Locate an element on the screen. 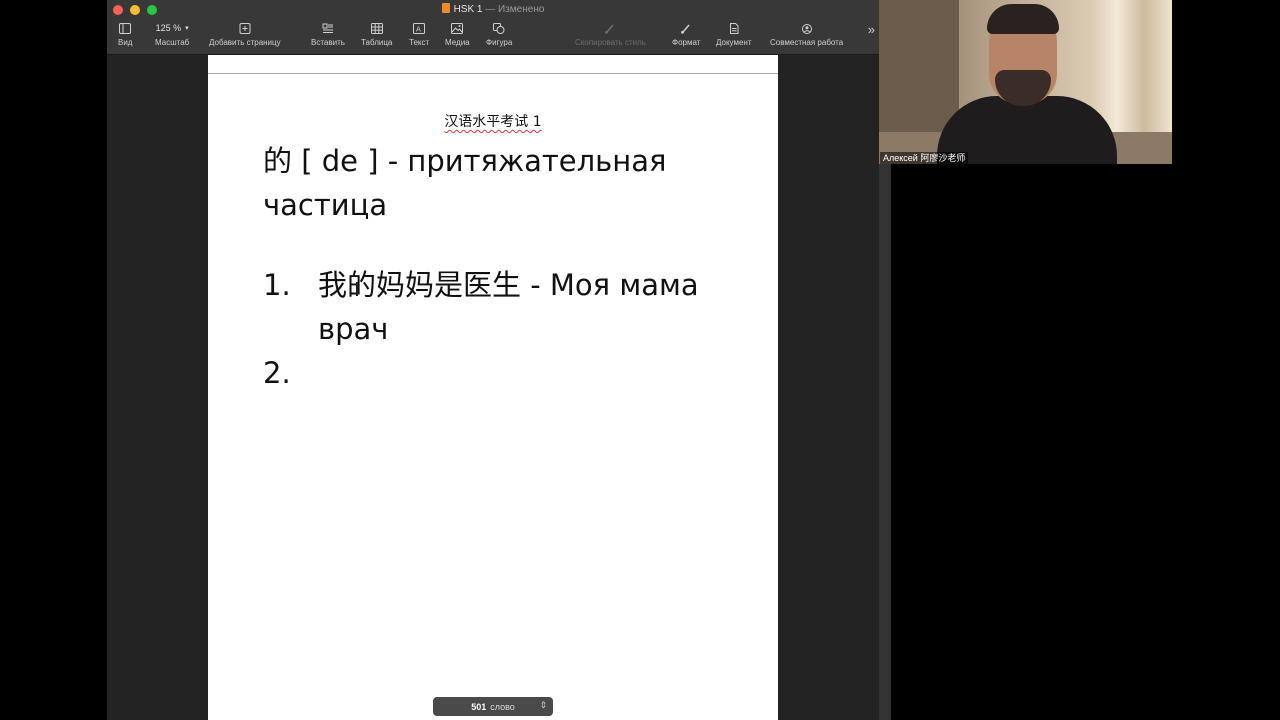  word-count-popup: 501 слово ⇕ is located at coordinates (493, 706).